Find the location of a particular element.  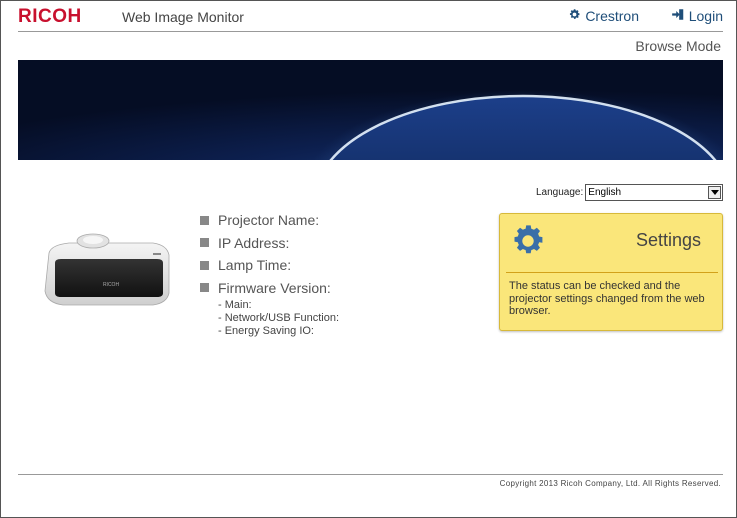

crestron-label: Crestron is located at coordinates (612, 16).